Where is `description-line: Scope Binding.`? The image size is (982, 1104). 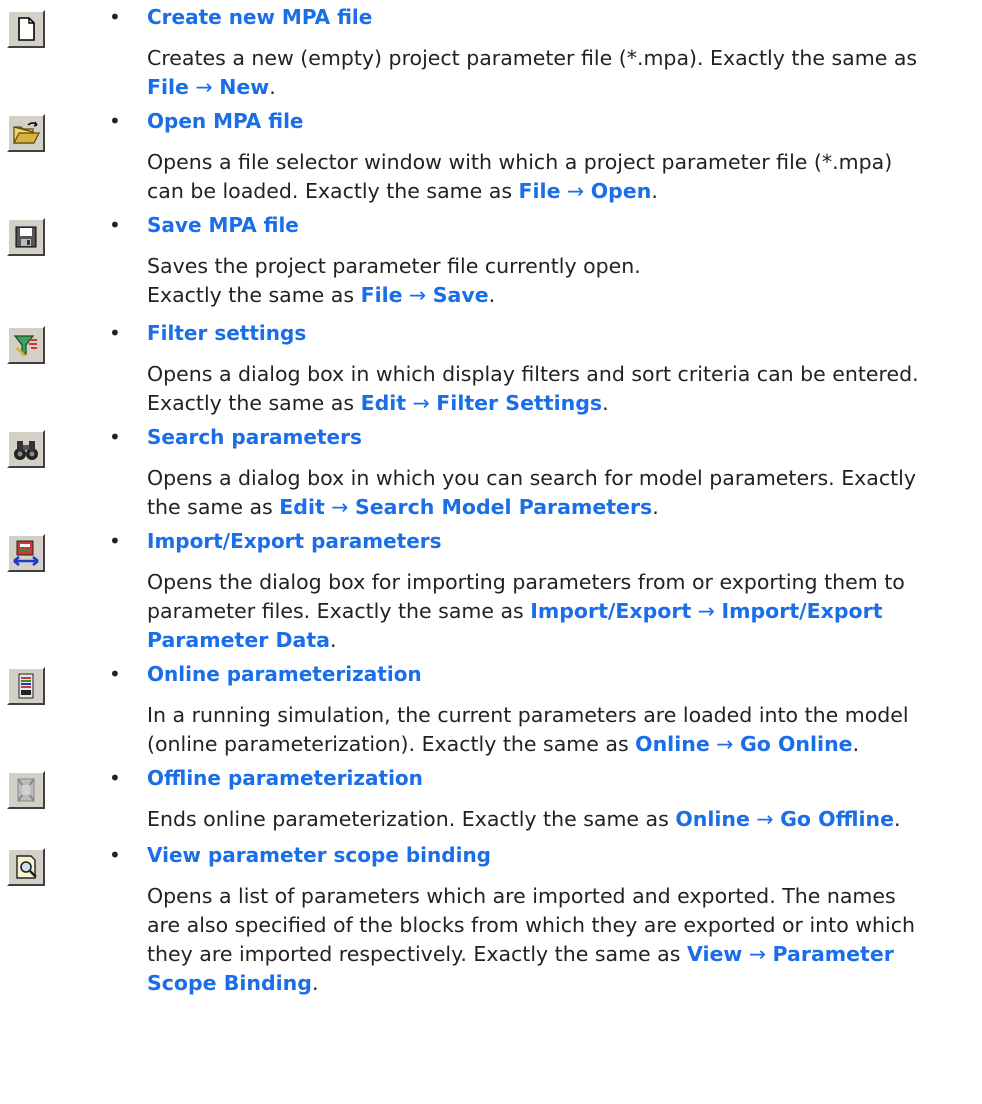
description-line: Scope Binding. is located at coordinates (562, 983).